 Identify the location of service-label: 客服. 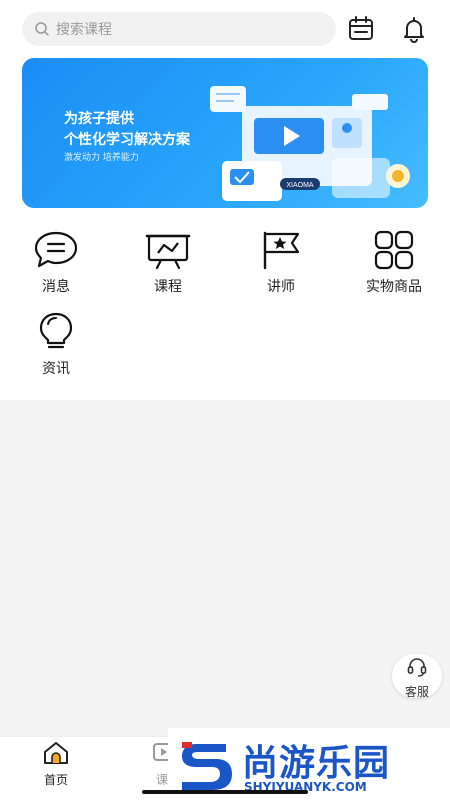
(416, 692).